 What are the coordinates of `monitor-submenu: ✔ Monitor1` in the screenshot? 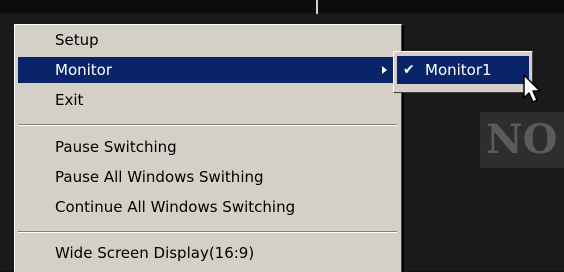 It's located at (463, 72).